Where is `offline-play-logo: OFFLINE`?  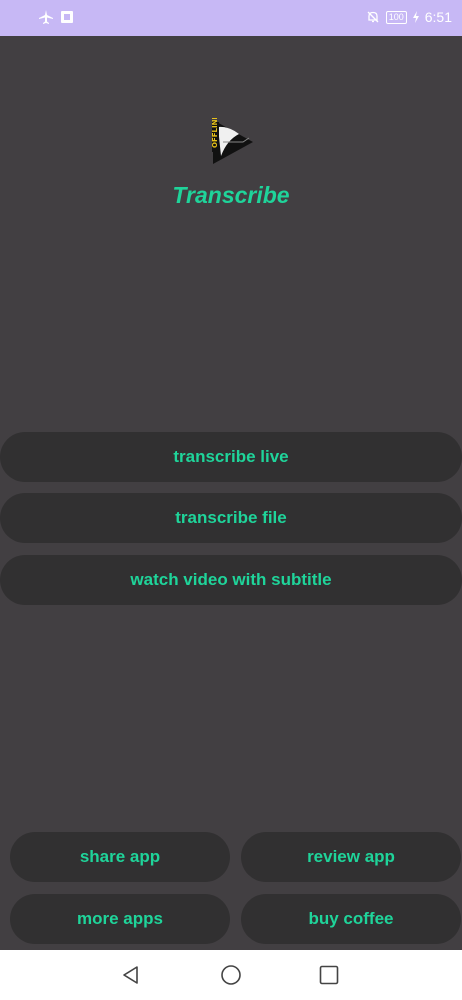 offline-play-logo: OFFLINE is located at coordinates (232, 141).